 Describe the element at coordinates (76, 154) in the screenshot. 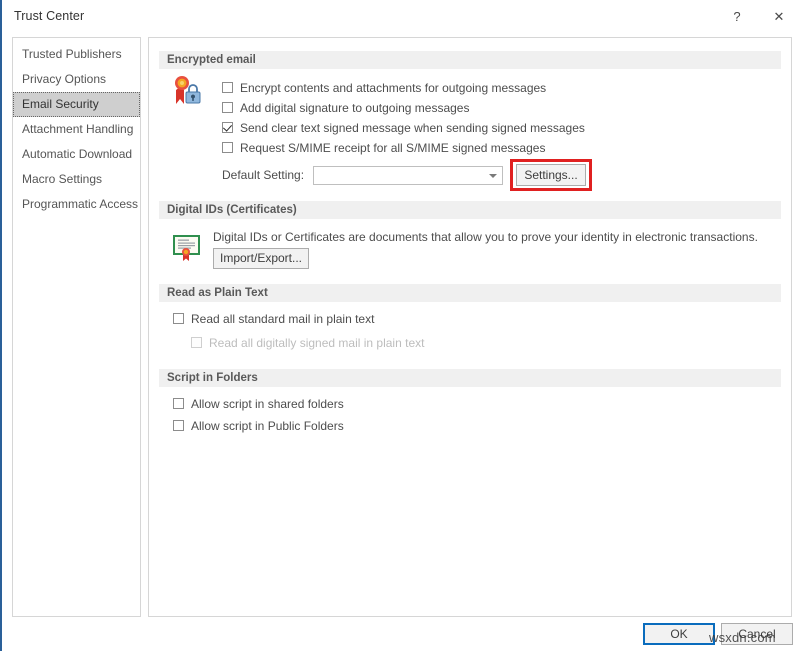

I see `sidebar-item-automatic-download: Automatic Download` at that location.